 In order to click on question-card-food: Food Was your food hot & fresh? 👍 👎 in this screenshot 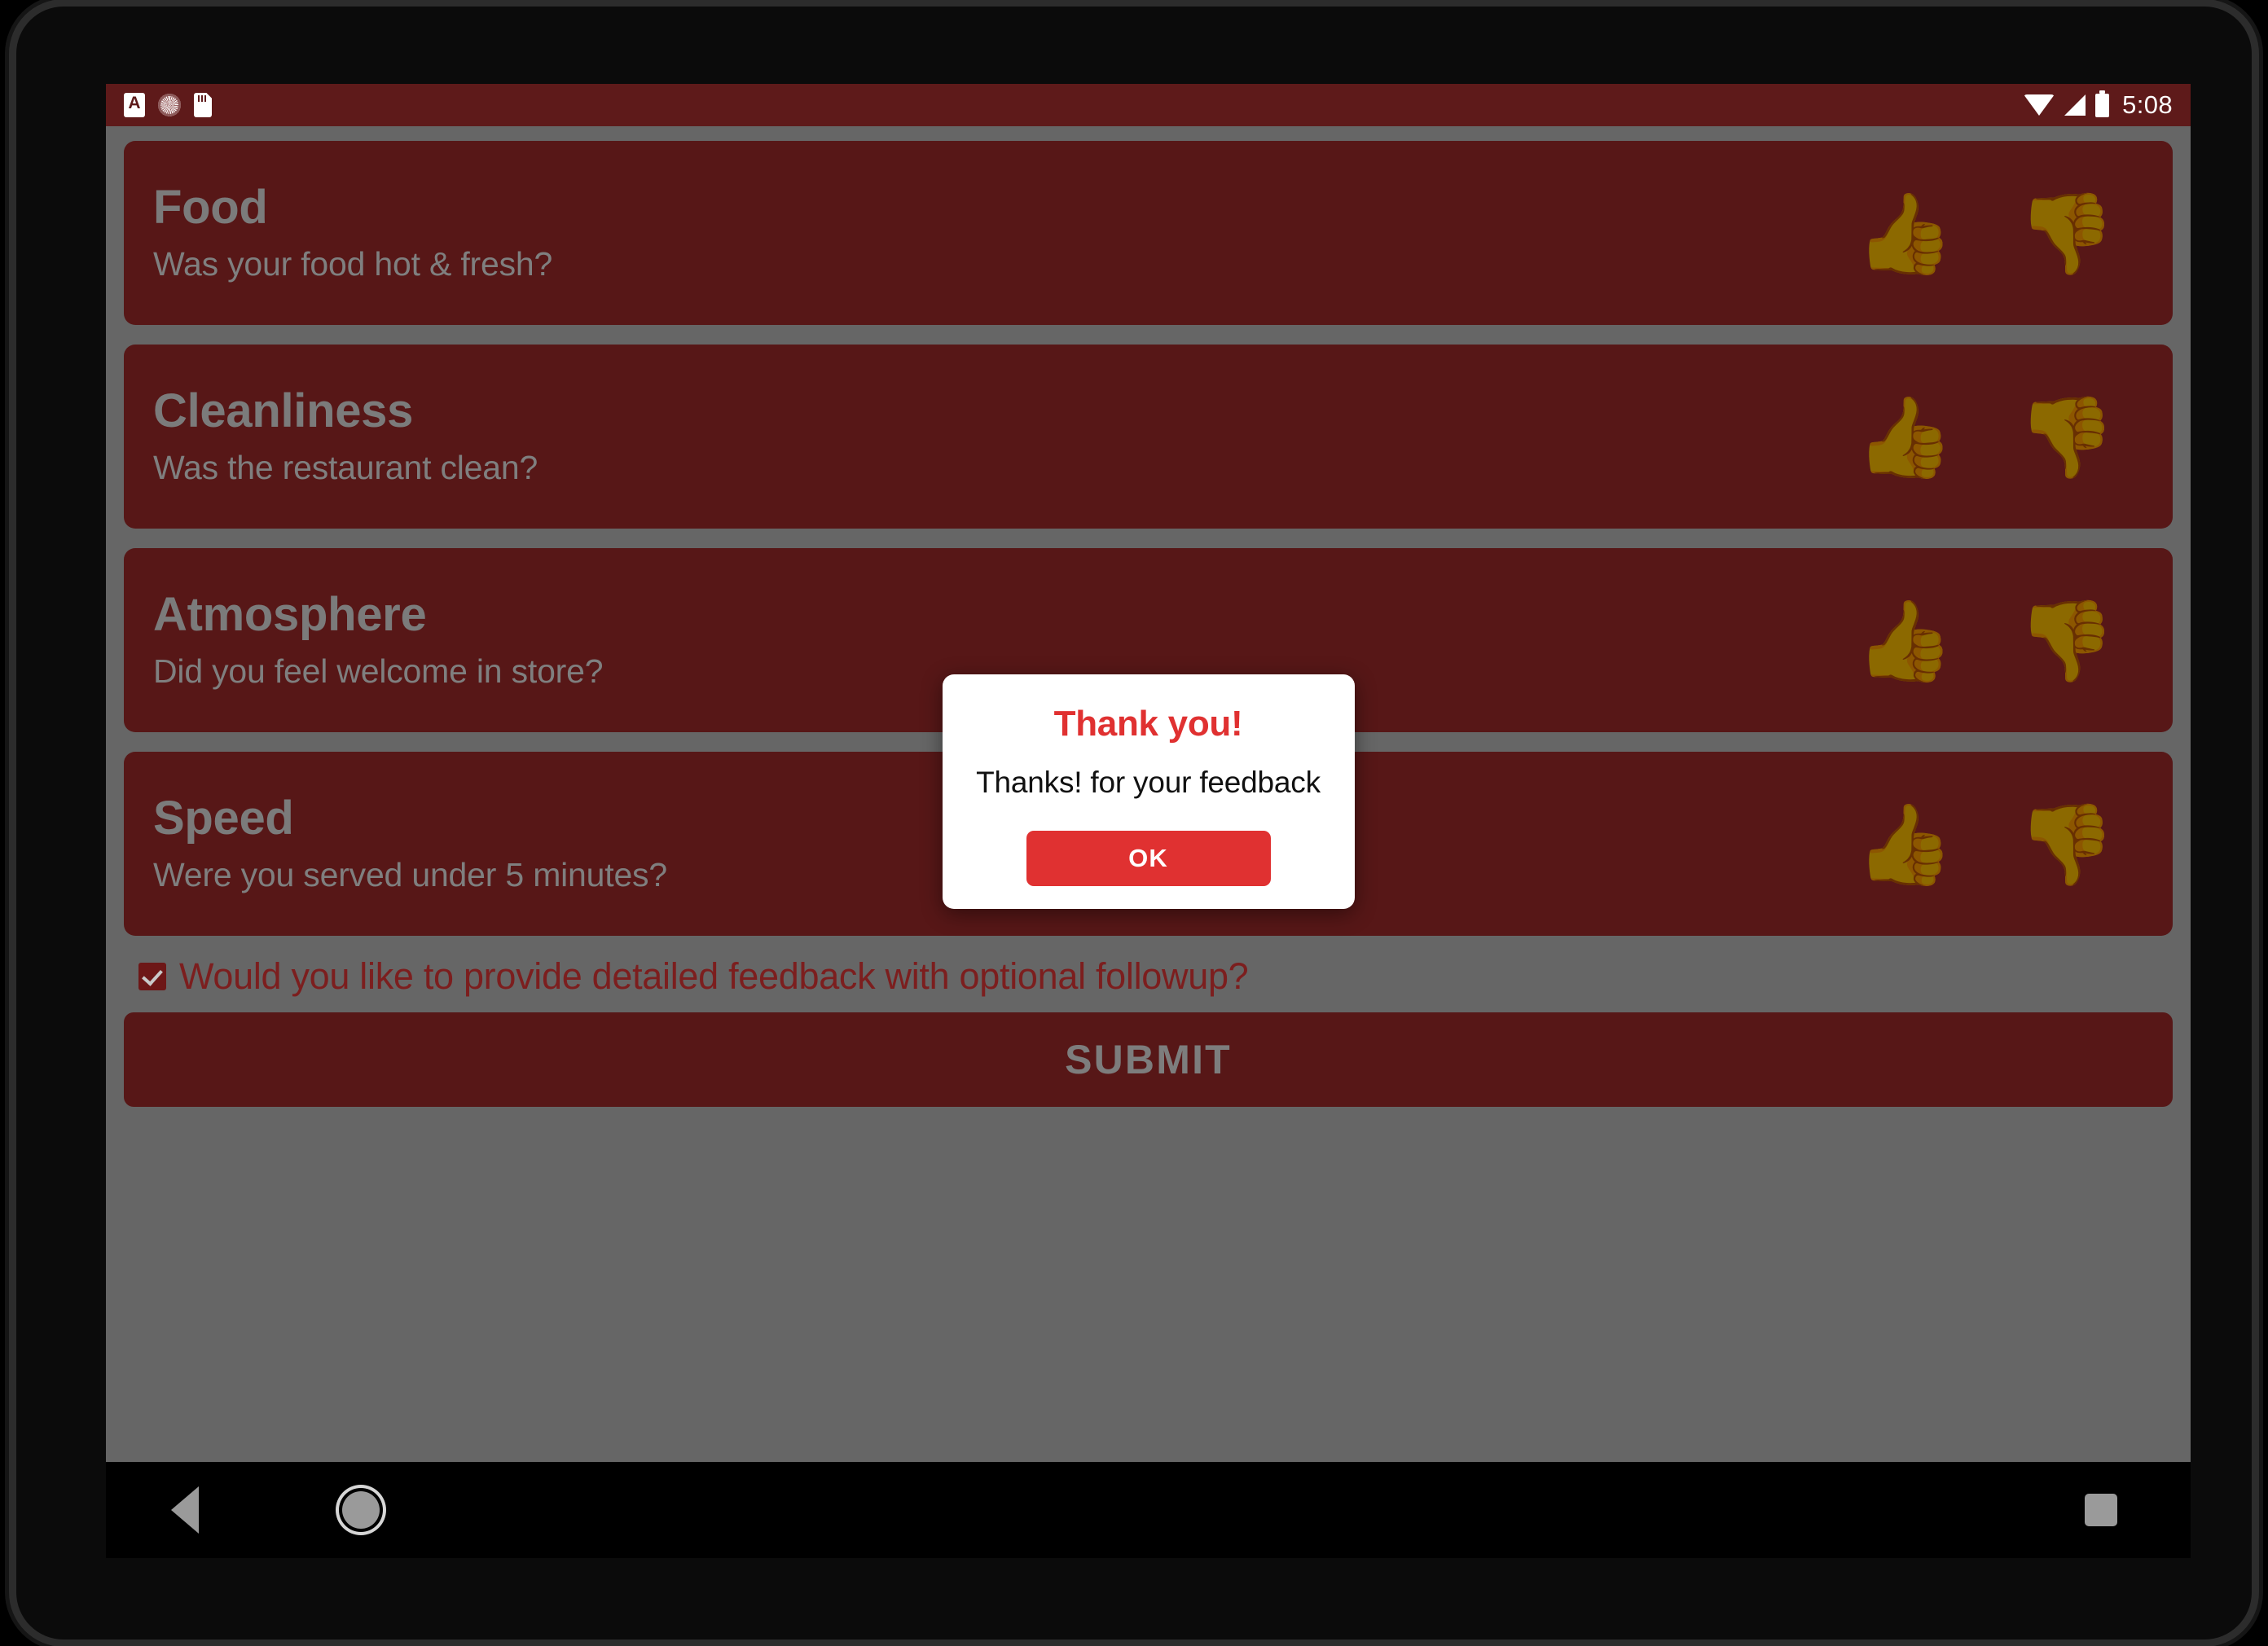, I will do `click(1148, 233)`.